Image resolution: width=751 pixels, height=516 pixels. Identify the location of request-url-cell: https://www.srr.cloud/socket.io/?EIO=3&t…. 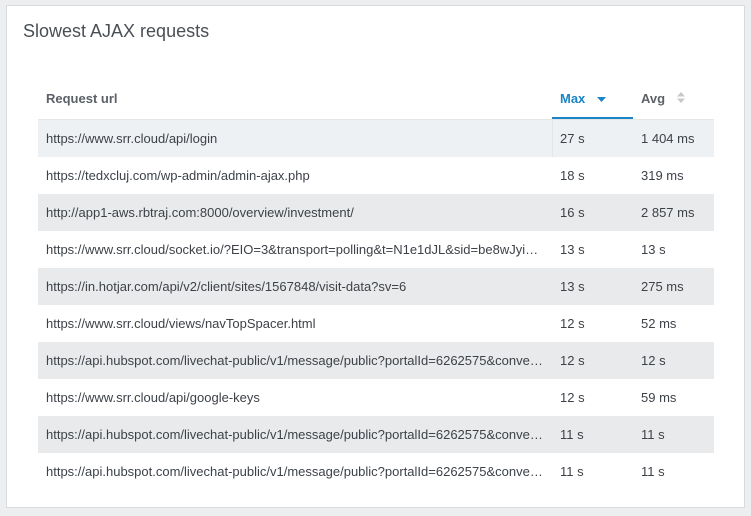
(292, 249).